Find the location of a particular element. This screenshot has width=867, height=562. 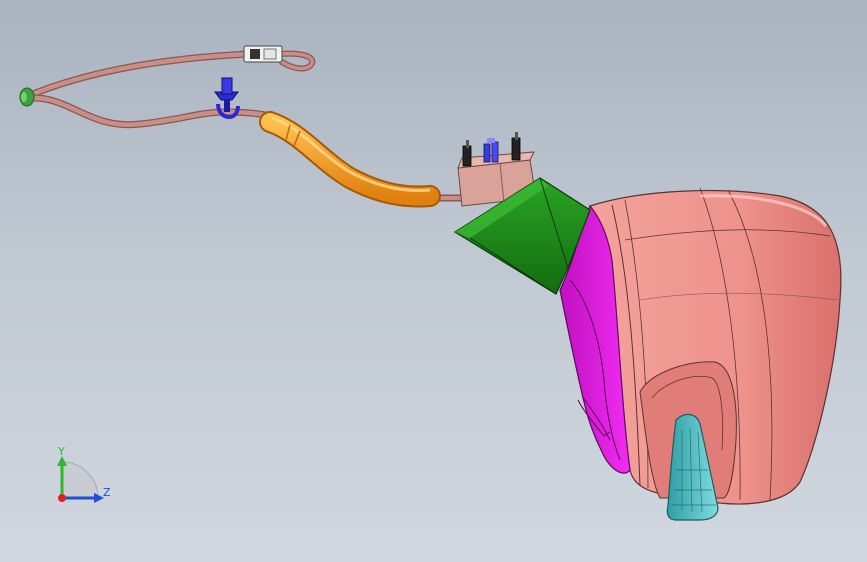

cable-harness is located at coordinates (246, 126).